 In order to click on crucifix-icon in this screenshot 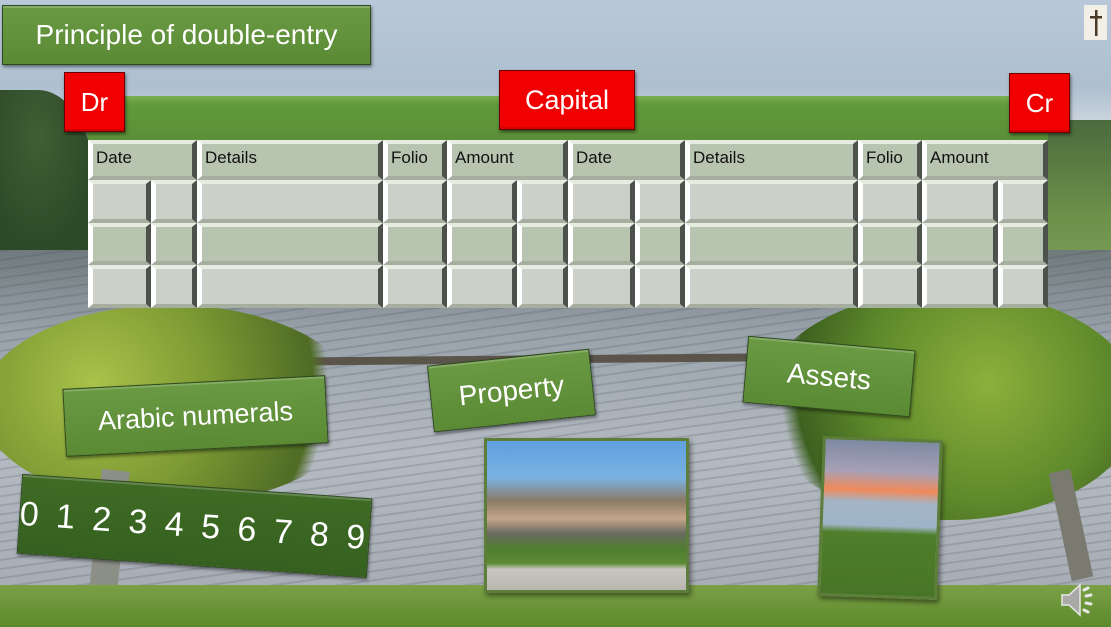, I will do `click(1095, 22)`.